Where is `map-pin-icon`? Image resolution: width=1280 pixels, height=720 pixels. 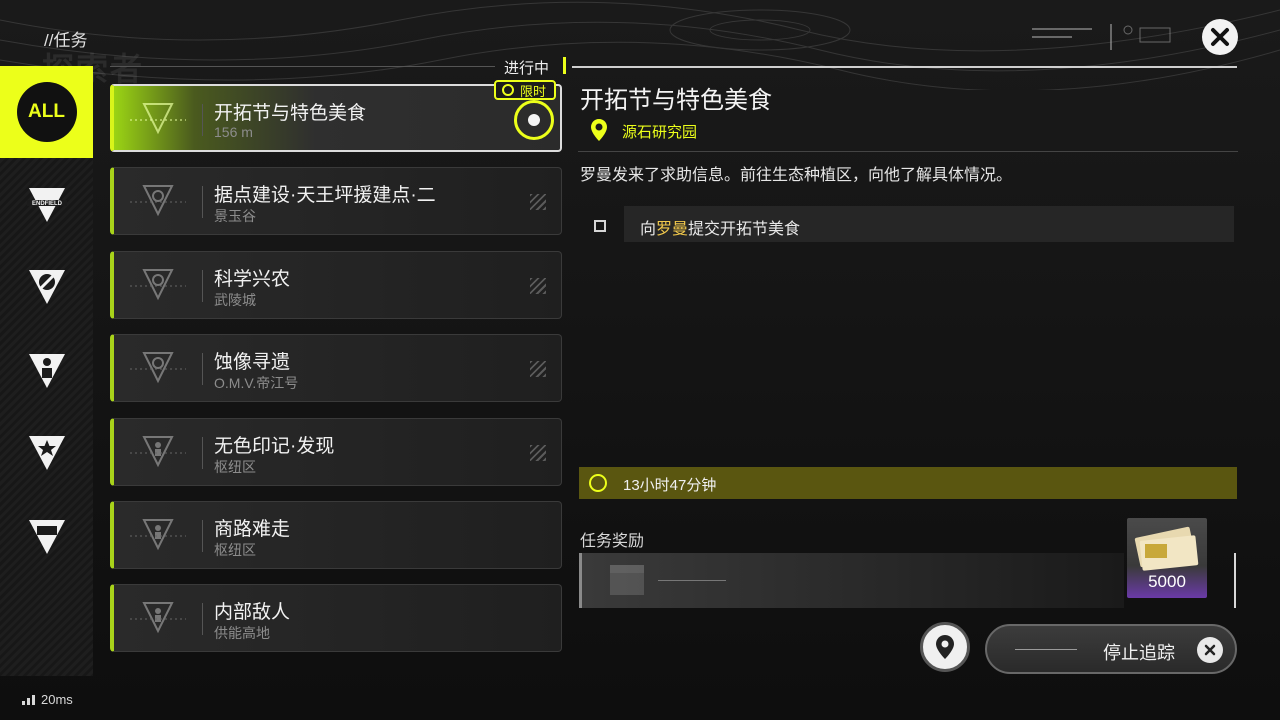 map-pin-icon is located at coordinates (945, 647).